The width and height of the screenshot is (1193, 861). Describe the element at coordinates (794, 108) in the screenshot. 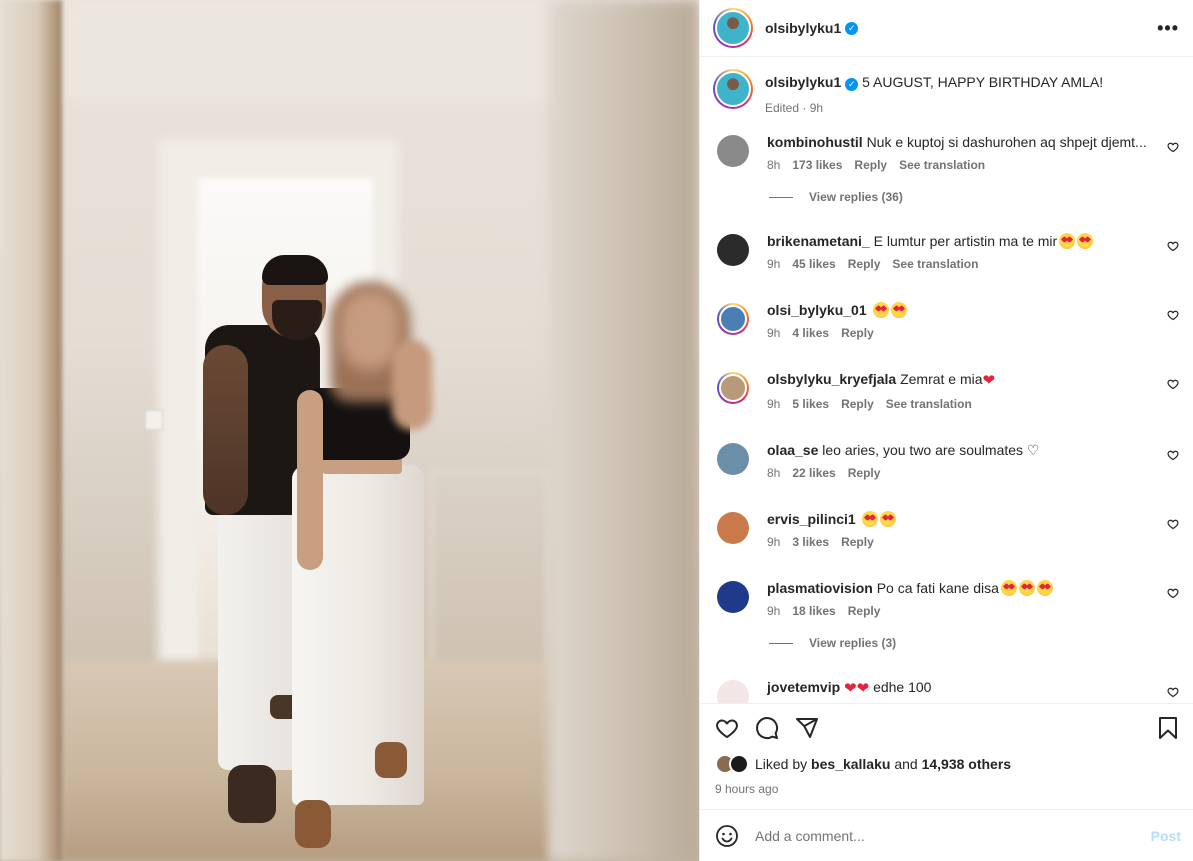

I see `caption-meta: Edited · 9h` at that location.